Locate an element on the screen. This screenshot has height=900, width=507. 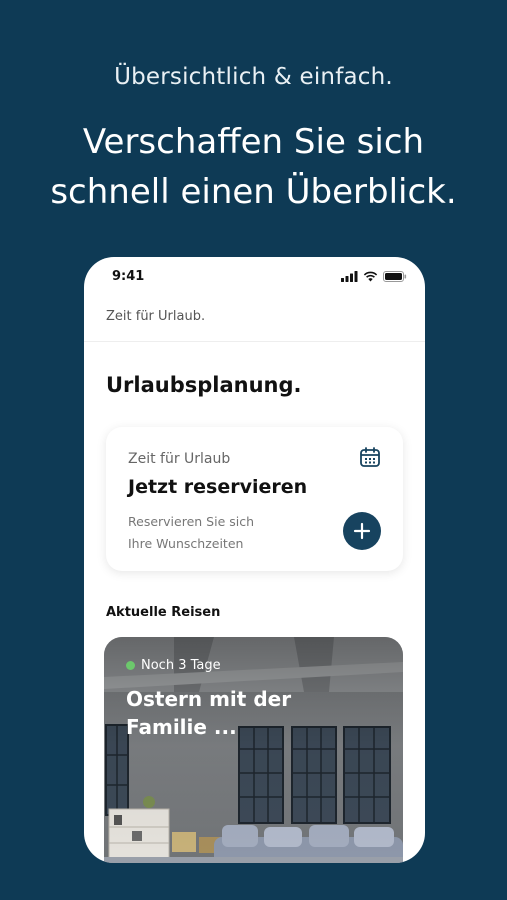
section-title-current-trips: Aktuelle Reisen is located at coordinates (163, 612).